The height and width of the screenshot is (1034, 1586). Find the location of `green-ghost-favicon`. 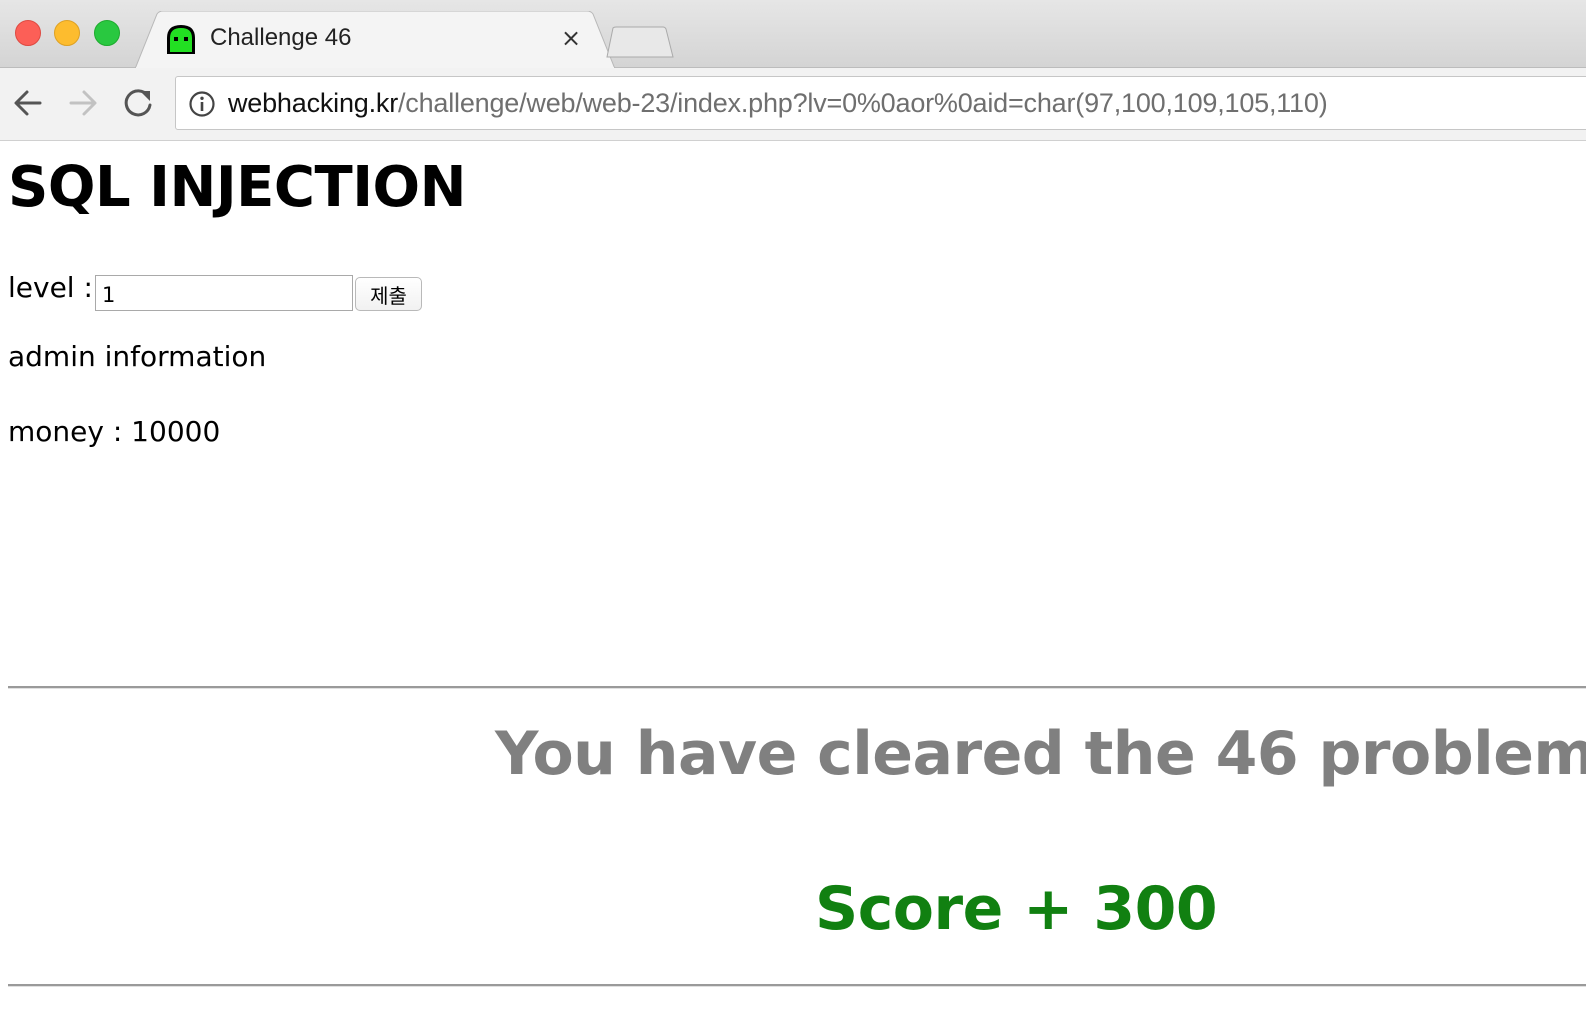

green-ghost-favicon is located at coordinates (181, 39).